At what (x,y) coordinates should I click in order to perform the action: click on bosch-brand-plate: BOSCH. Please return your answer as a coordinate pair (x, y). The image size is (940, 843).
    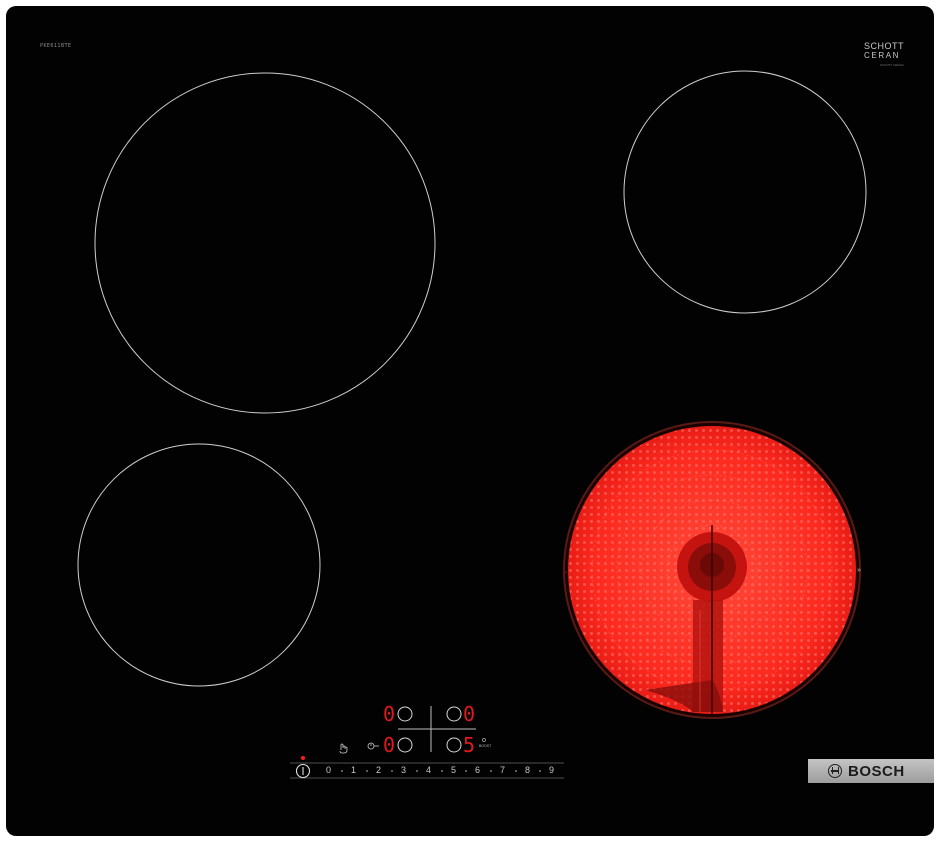
    Looking at the image, I should click on (871, 771).